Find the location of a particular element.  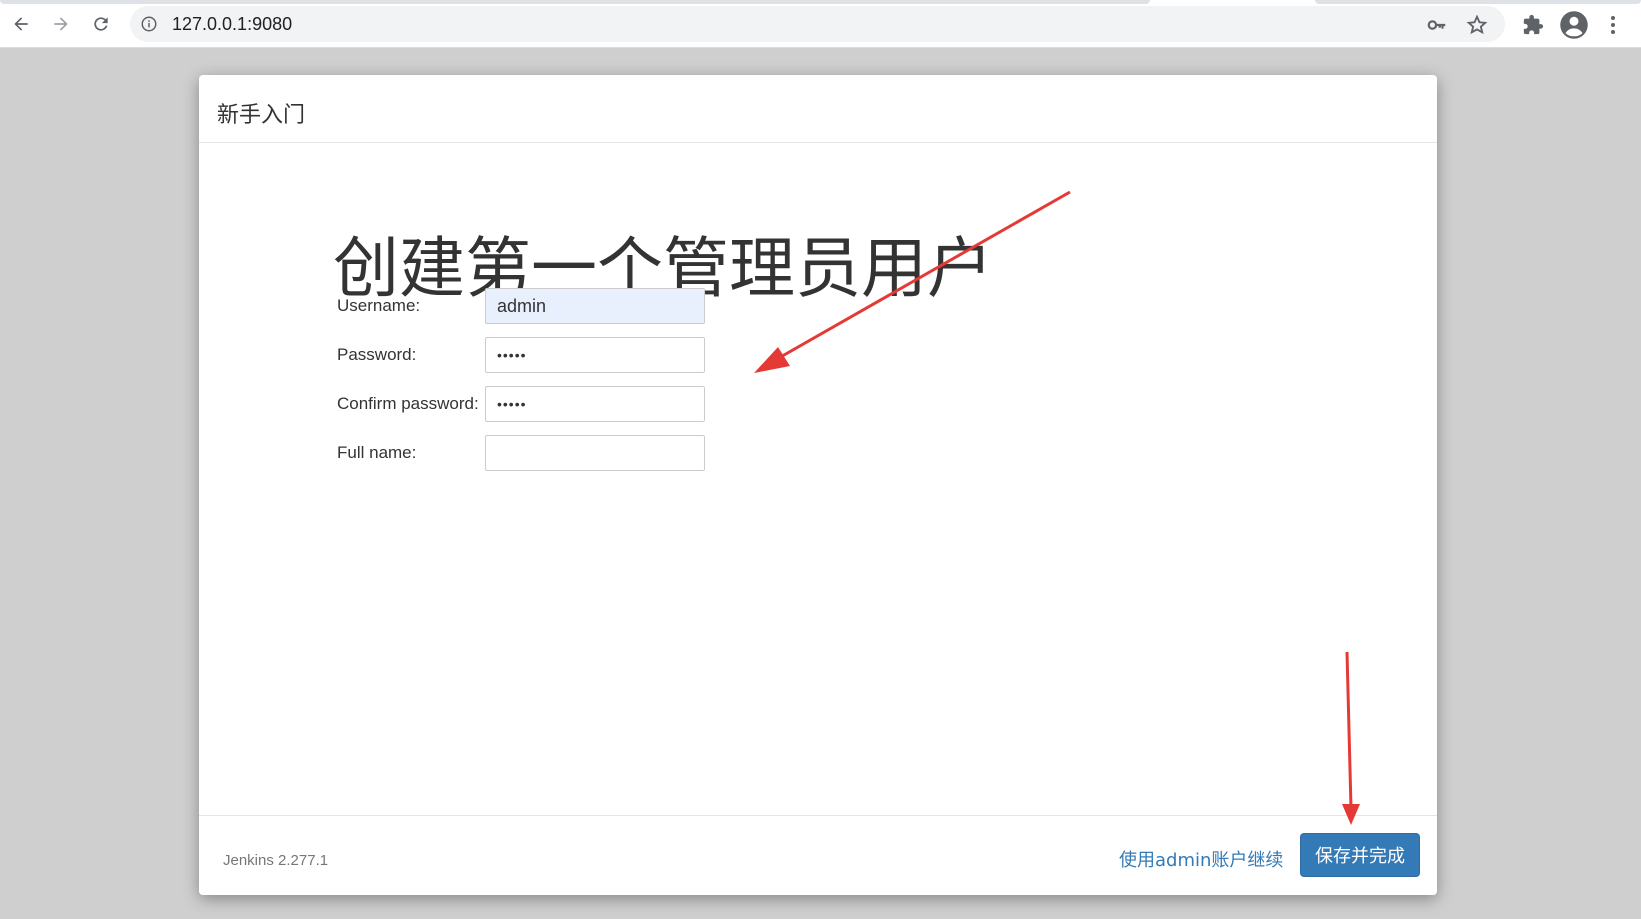

reload-button is located at coordinates (101, 24).